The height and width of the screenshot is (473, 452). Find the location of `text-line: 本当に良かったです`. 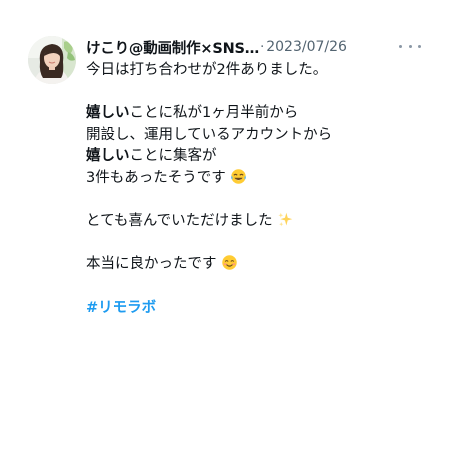

text-line: 本当に良かったです is located at coordinates (256, 265).